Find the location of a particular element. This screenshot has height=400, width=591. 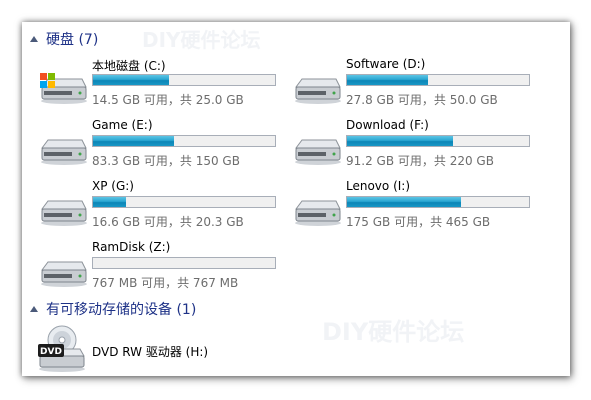

drive-g: XP (G:) 16.6 GB 可用，共 20.3 GB is located at coordinates (158, 207).